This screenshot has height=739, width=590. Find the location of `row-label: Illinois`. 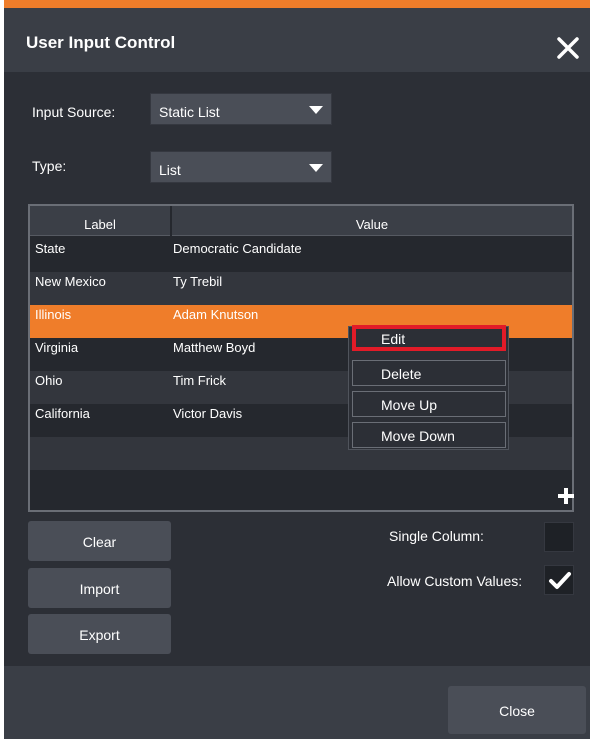

row-label: Illinois is located at coordinates (53, 314).